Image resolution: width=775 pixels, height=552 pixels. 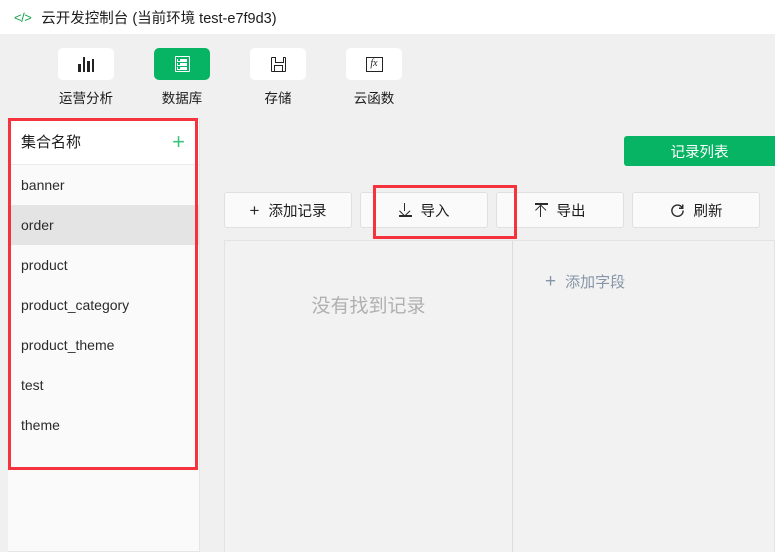 I want to click on database-list-icon, so click(x=182, y=64).